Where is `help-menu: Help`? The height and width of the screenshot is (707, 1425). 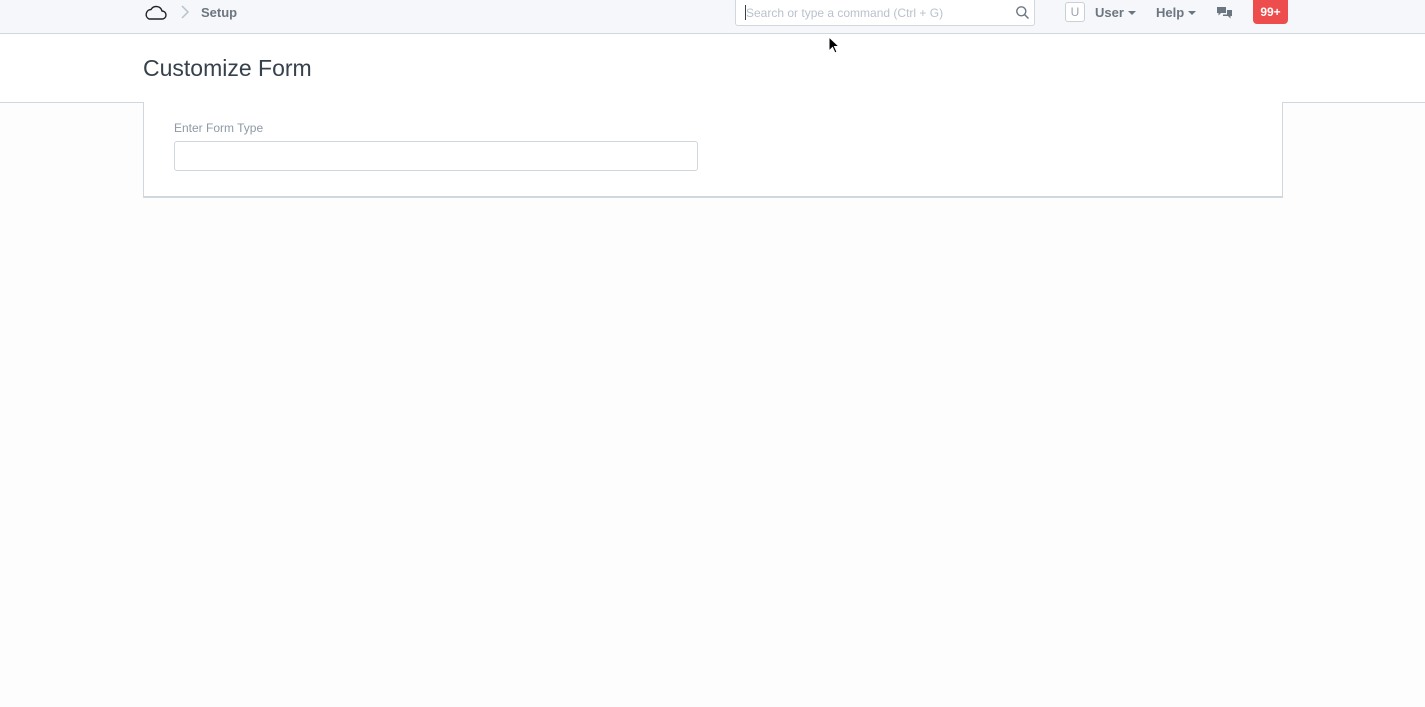 help-menu: Help is located at coordinates (1176, 12).